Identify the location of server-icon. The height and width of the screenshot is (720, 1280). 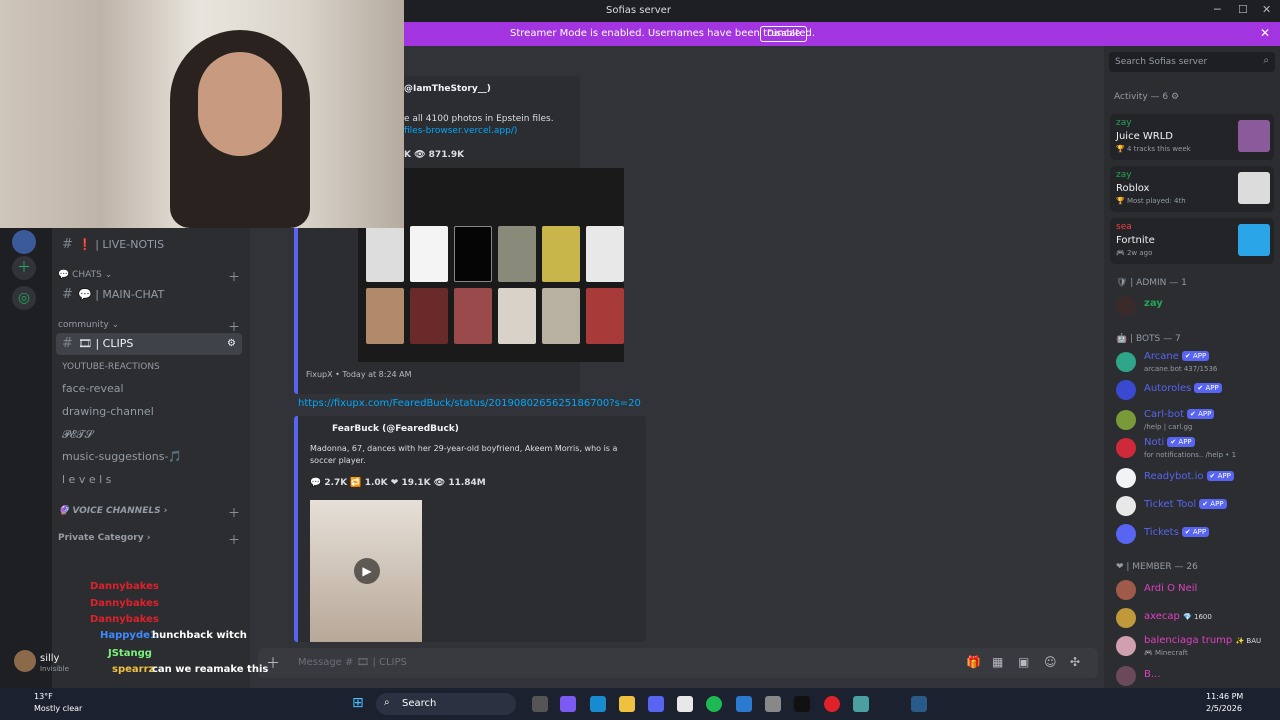
(24, 242).